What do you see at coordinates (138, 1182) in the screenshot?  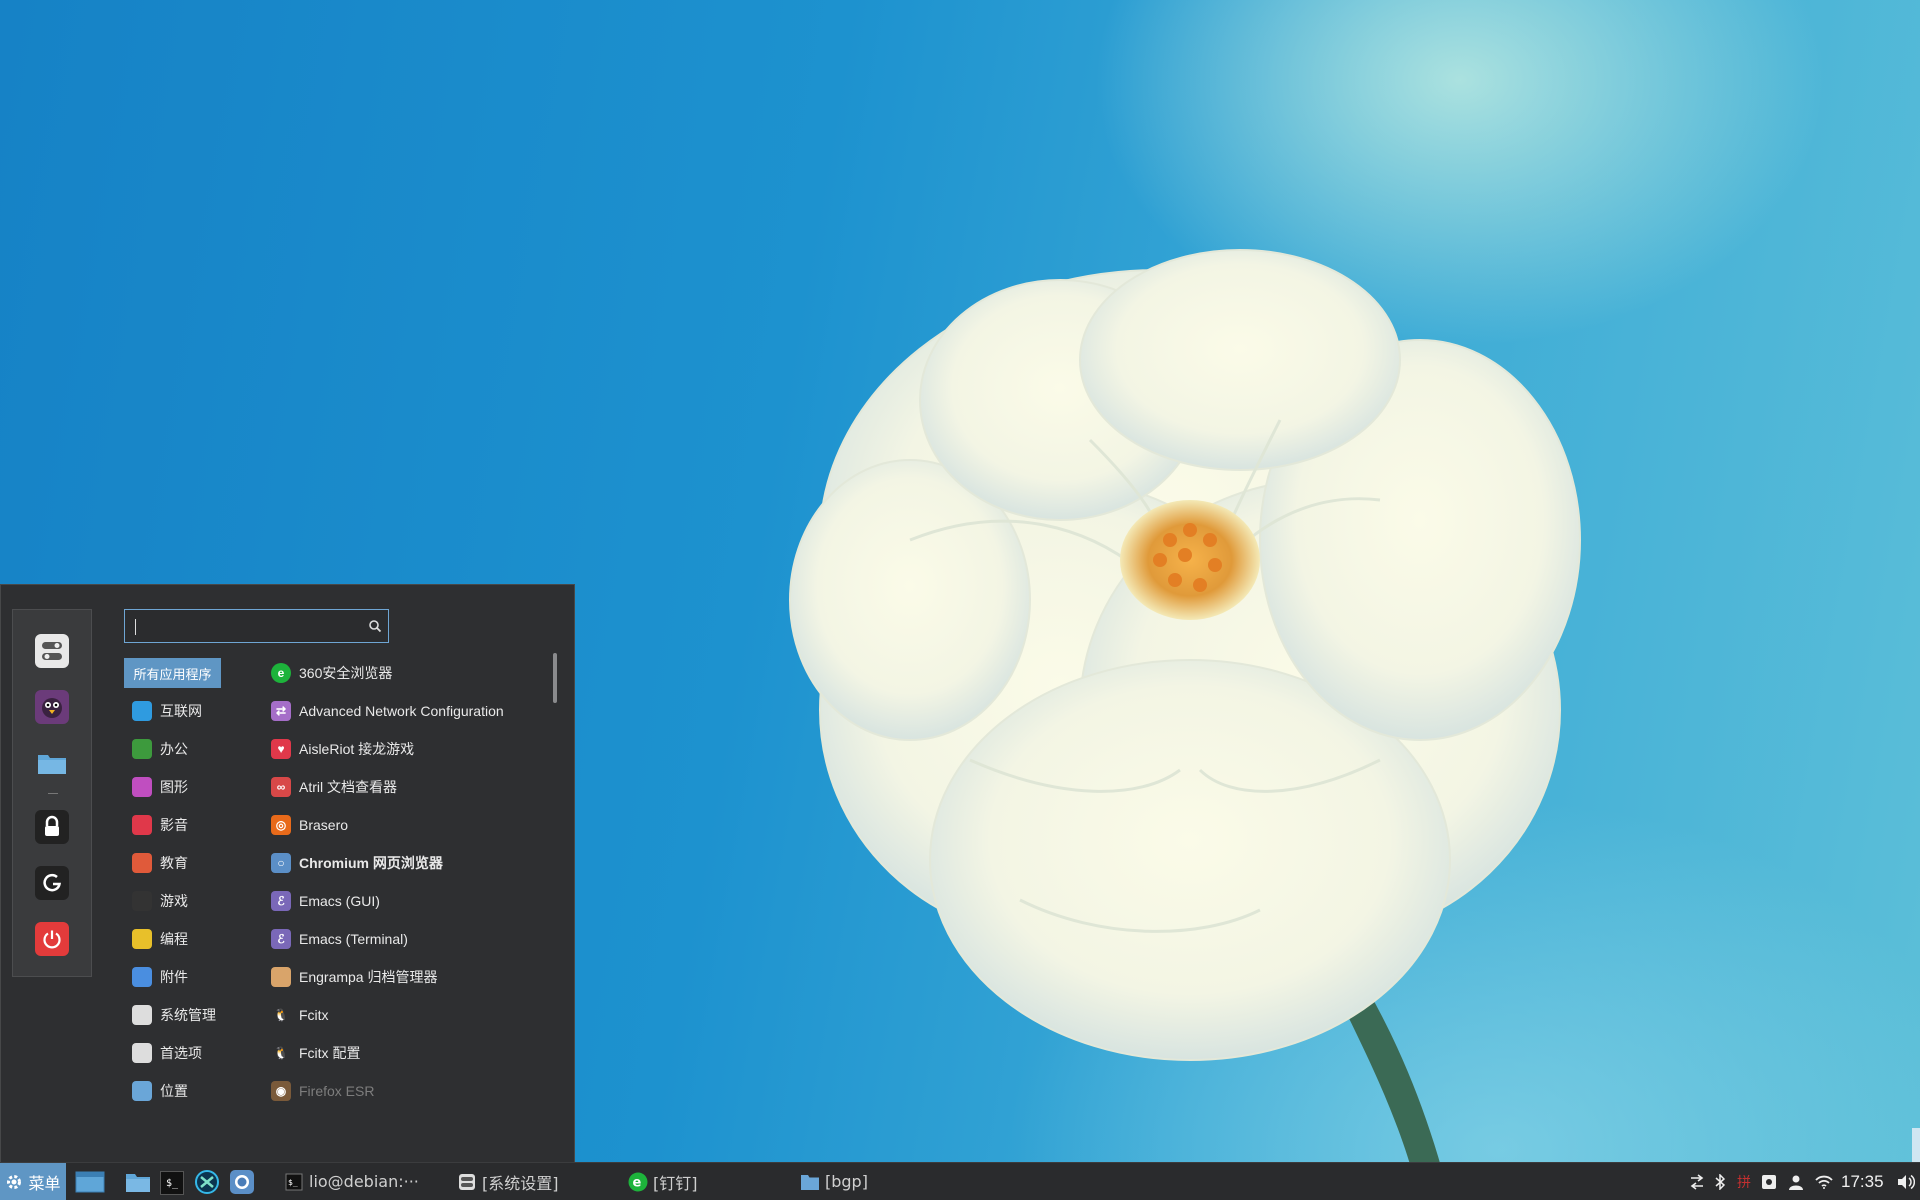 I see `file-manager-icon` at bounding box center [138, 1182].